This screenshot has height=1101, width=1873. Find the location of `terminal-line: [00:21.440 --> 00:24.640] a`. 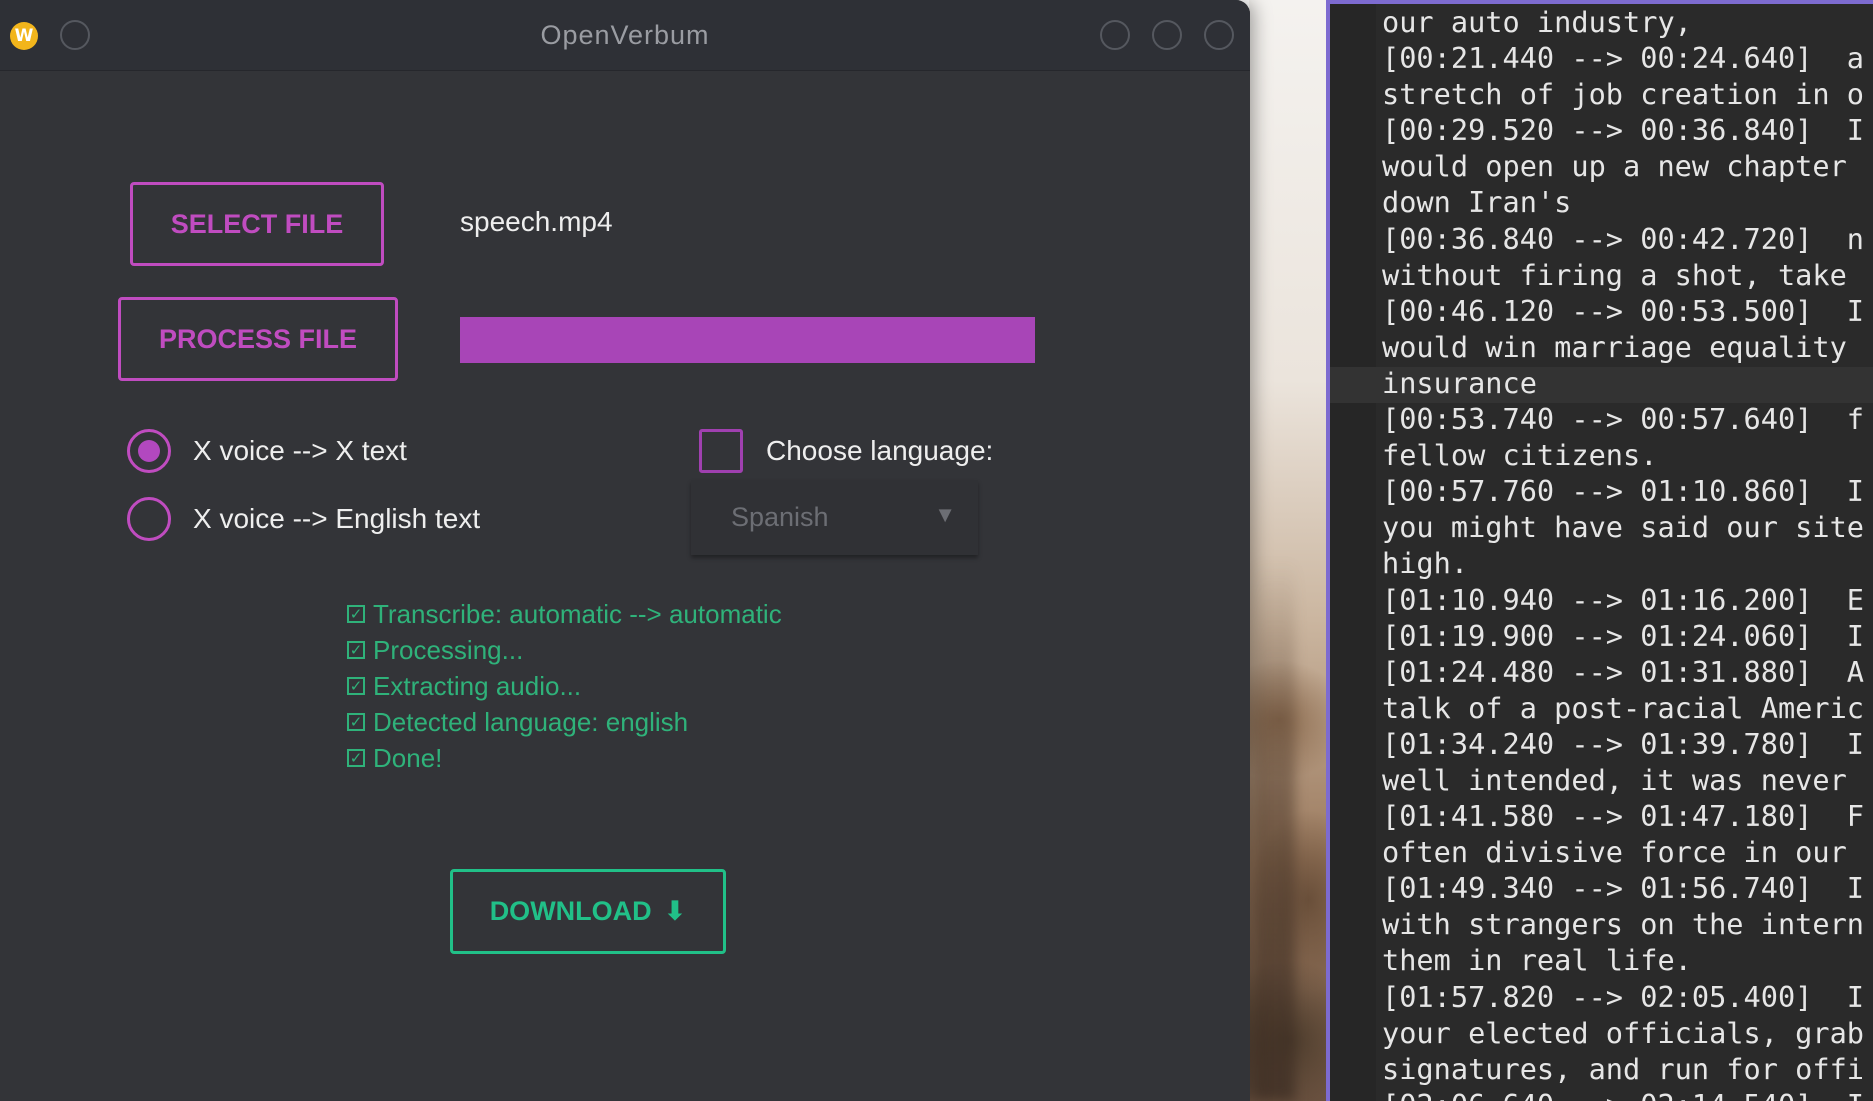

terminal-line: [00:21.440 --> 00:24.640] a is located at coordinates (1623, 58).